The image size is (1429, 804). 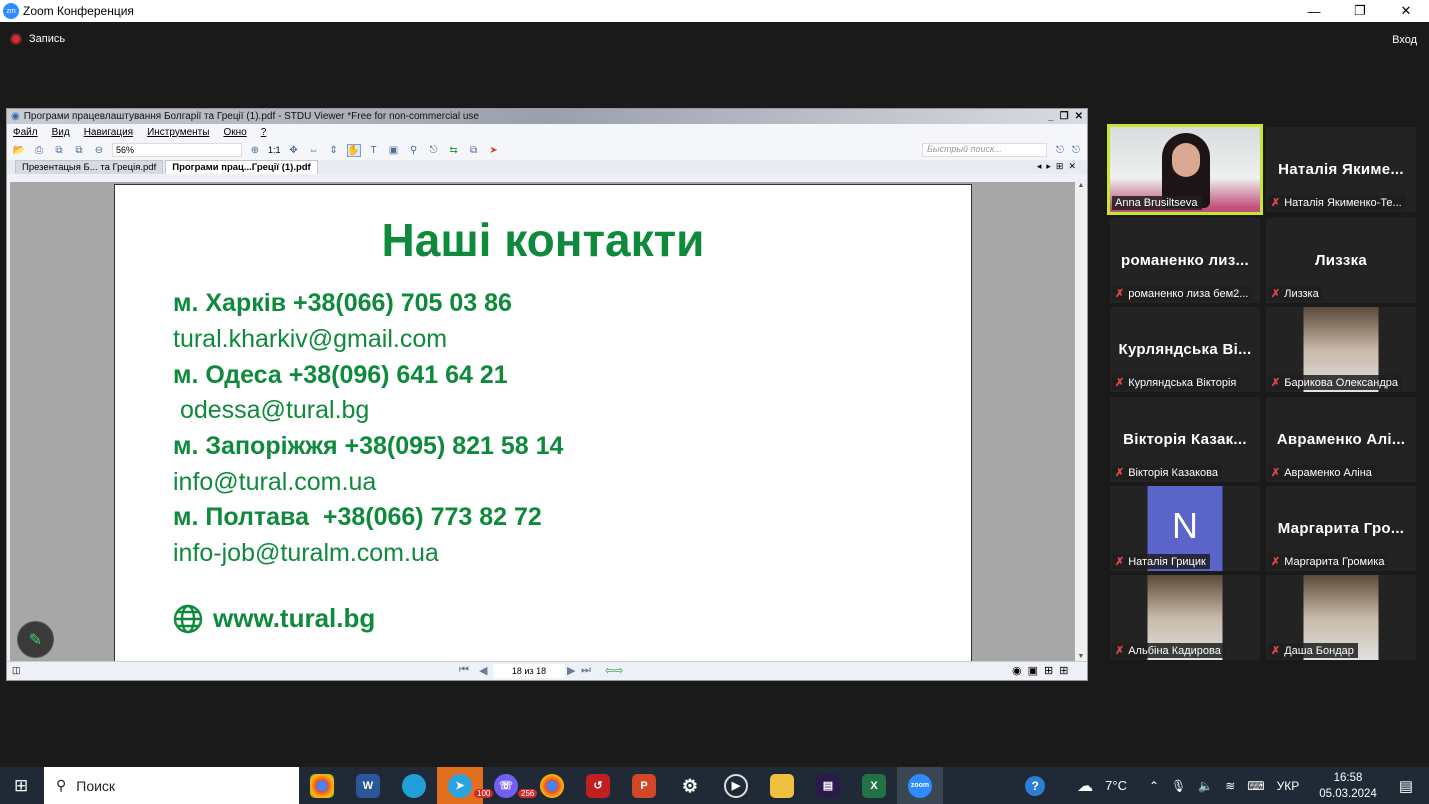 What do you see at coordinates (1341, 260) in the screenshot?
I see `participant-tile: Лиззка ✗ Лиззка` at bounding box center [1341, 260].